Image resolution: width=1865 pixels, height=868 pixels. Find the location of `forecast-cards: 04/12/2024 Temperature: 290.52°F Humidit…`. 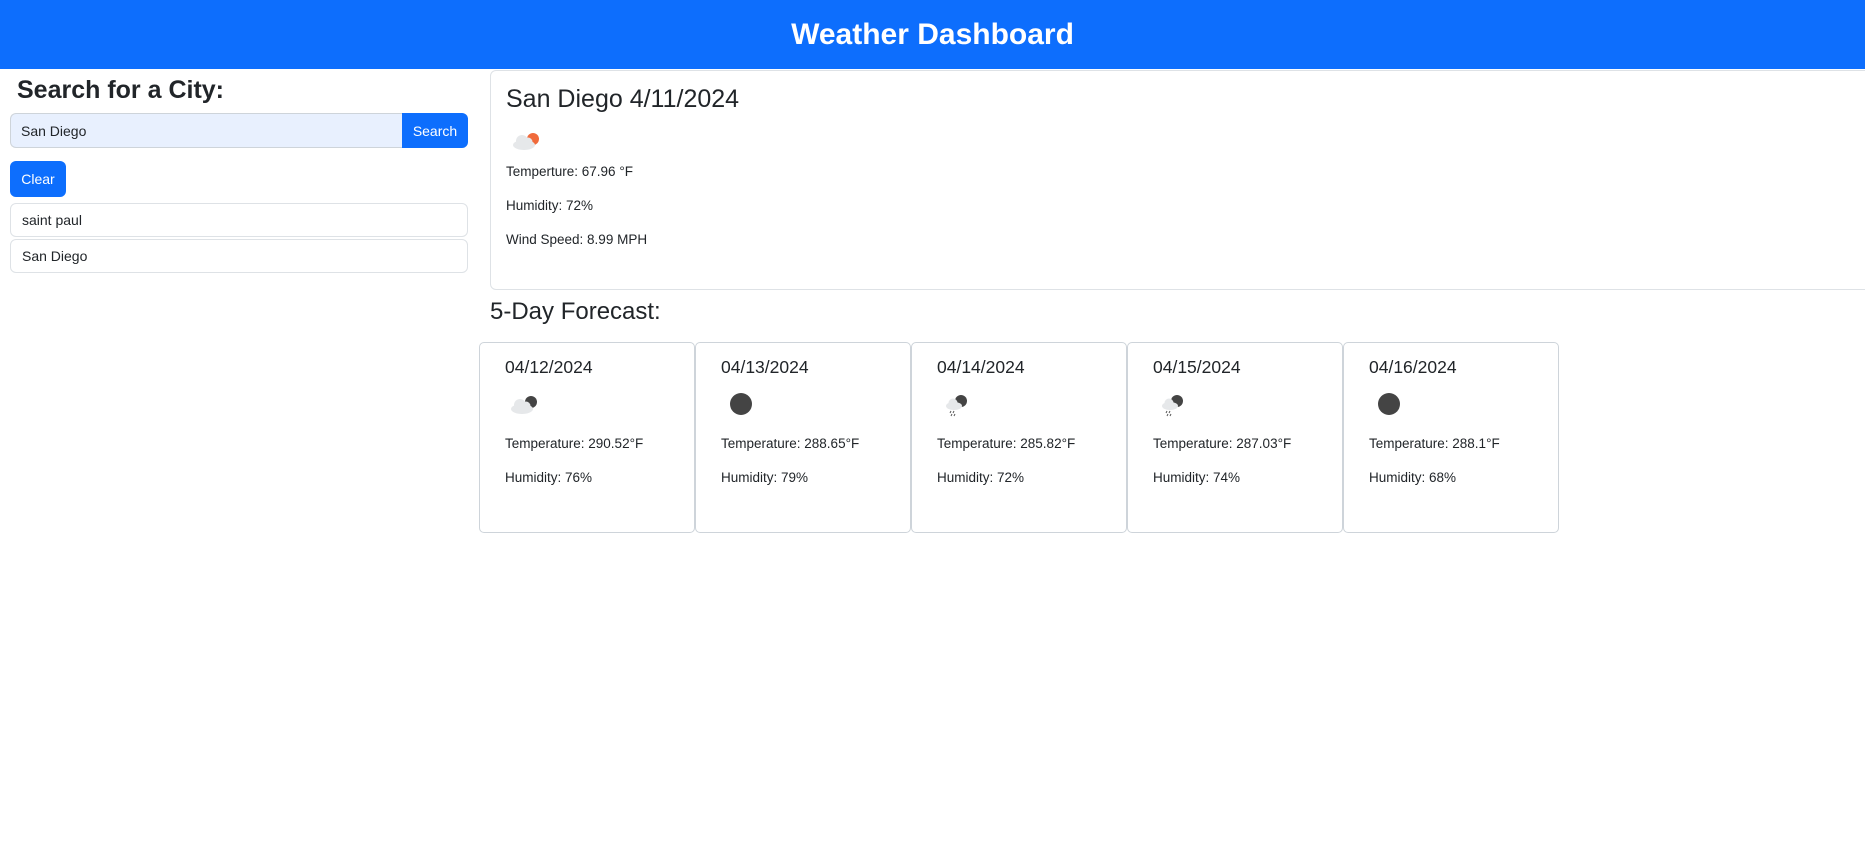

forecast-cards: 04/12/2024 Temperature: 290.52°F Humidit… is located at coordinates (1019, 437).